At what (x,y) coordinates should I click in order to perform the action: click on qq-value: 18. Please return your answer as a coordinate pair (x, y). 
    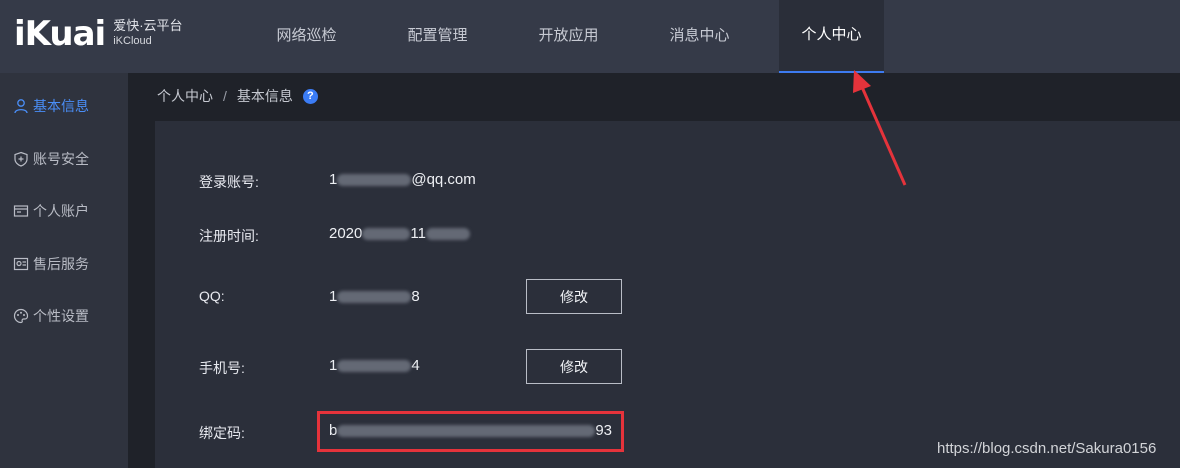
    Looking at the image, I should click on (374, 296).